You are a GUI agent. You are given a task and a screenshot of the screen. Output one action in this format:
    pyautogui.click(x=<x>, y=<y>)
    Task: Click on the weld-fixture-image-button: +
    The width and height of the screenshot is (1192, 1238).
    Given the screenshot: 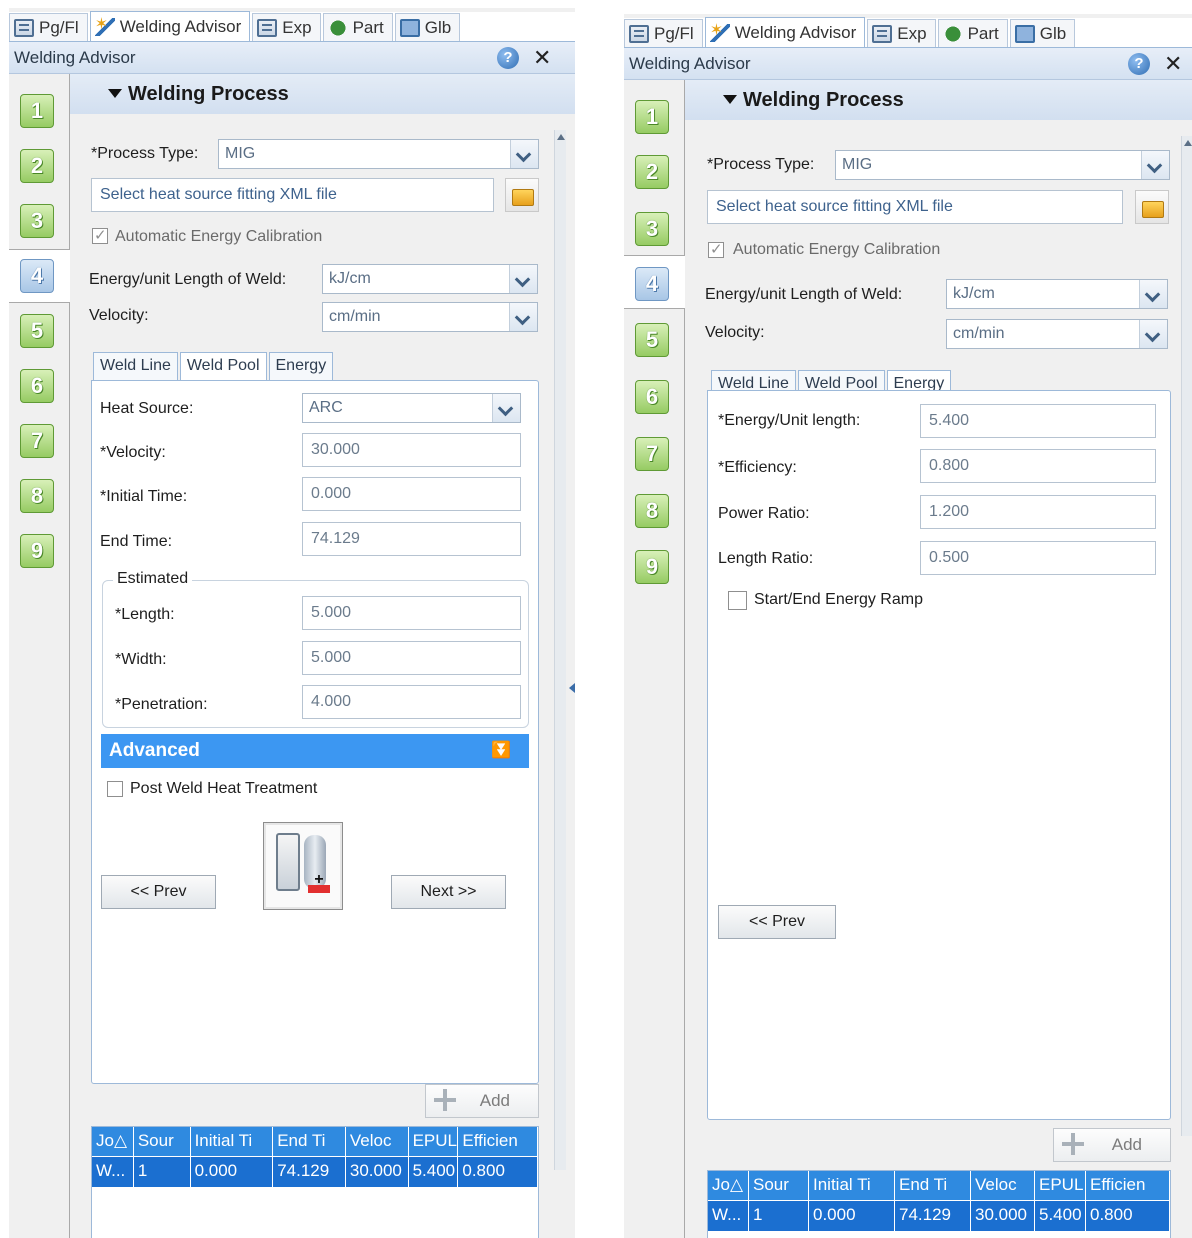 What is the action you would take?
    pyautogui.click(x=303, y=866)
    